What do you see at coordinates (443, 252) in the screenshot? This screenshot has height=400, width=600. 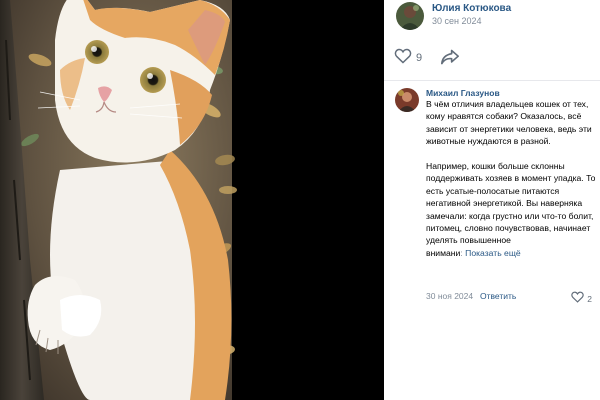 I see `comment-truncated-text: внимани` at bounding box center [443, 252].